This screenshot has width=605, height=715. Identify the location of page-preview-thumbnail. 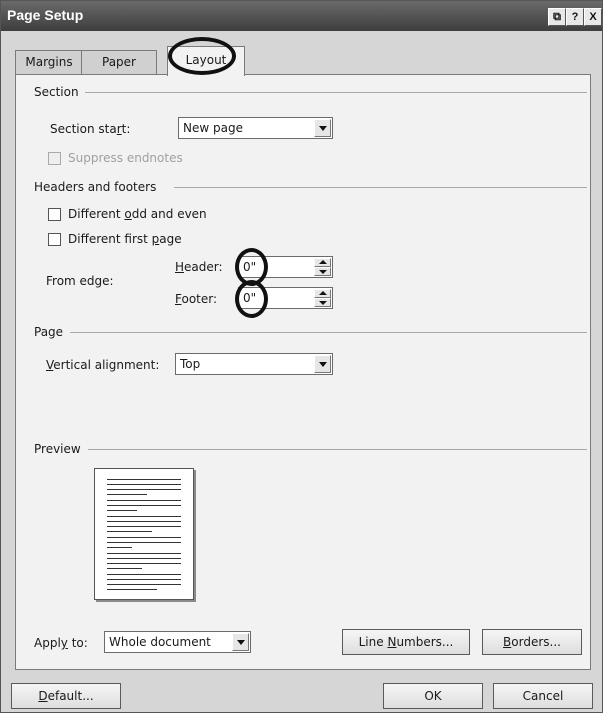
(144, 534).